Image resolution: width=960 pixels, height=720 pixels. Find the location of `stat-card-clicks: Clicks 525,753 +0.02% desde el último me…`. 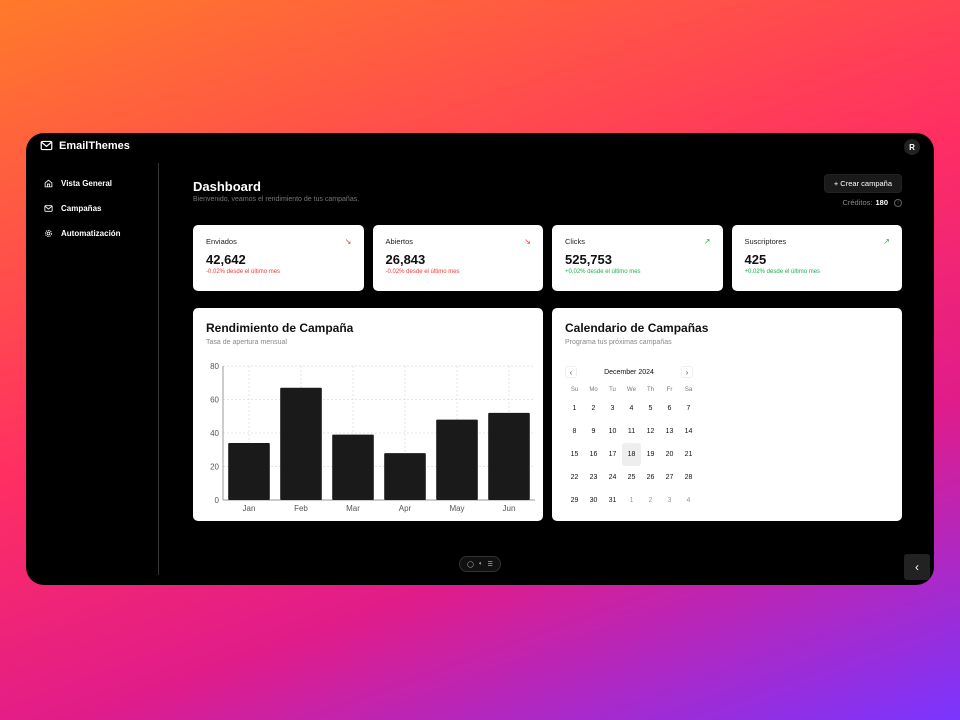

stat-card-clicks: Clicks 525,753 +0.02% desde el último me… is located at coordinates (637, 258).